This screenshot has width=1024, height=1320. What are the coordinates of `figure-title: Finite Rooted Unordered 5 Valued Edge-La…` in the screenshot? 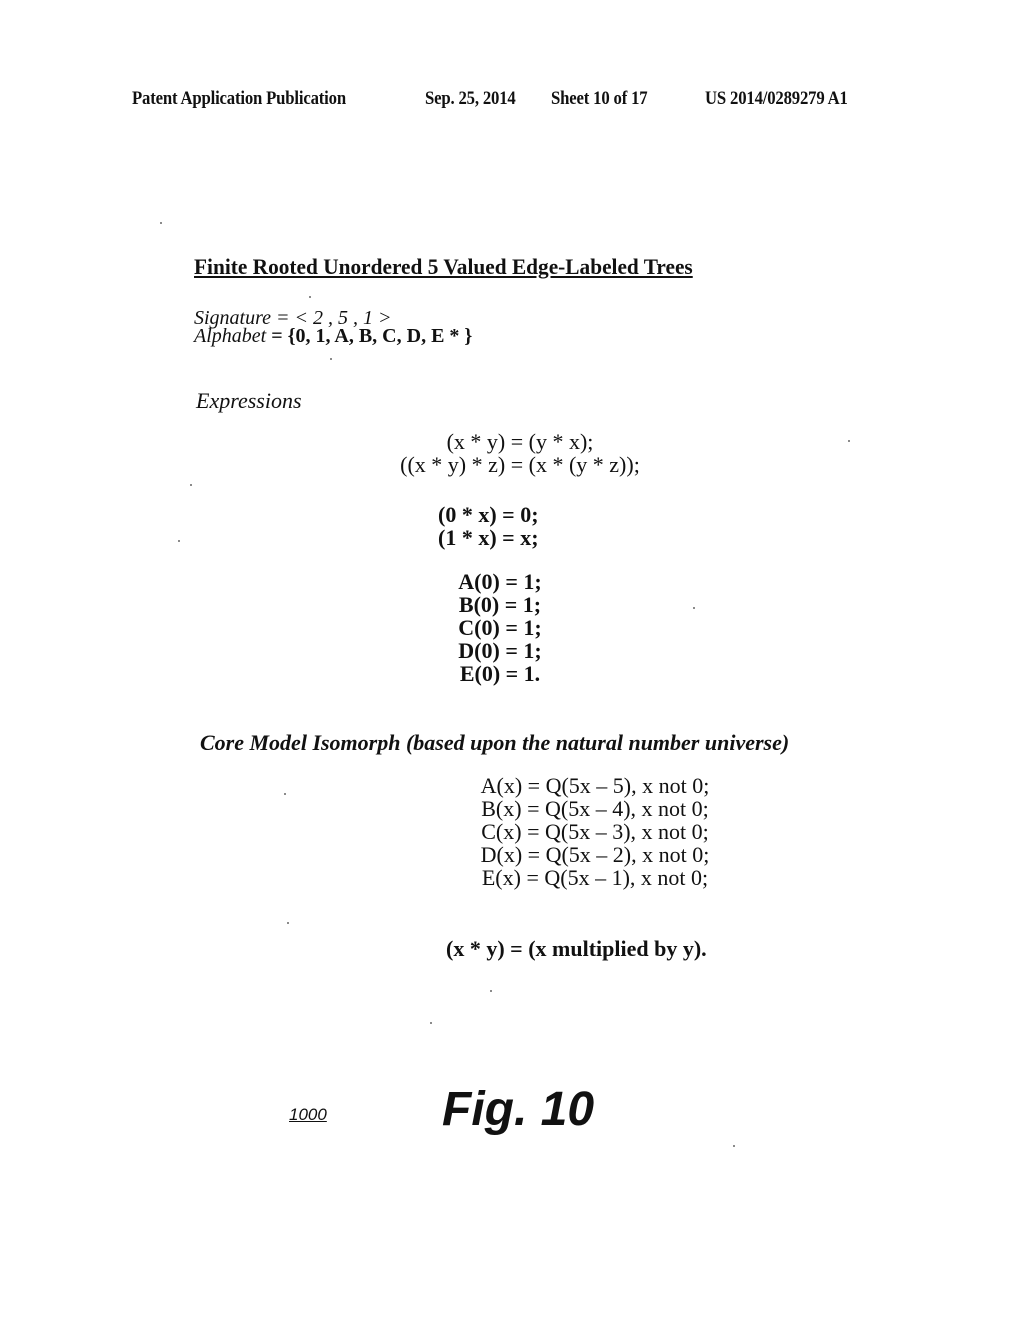 It's located at (443, 266).